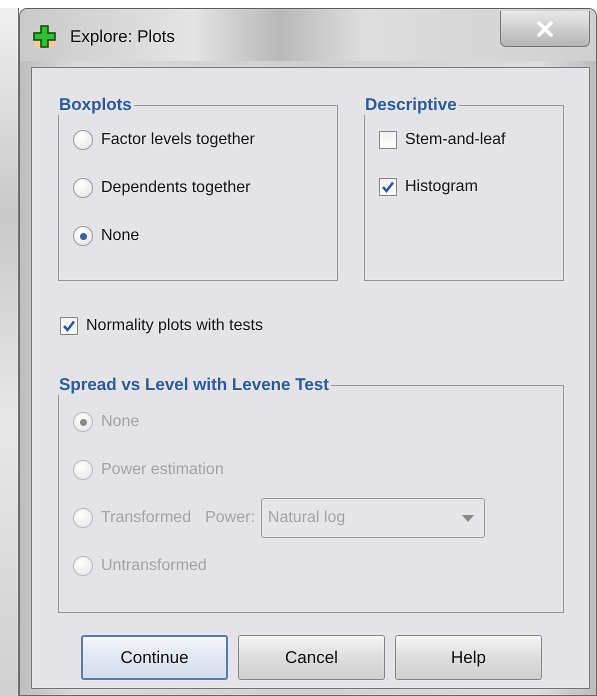 This screenshot has width=597, height=696. What do you see at coordinates (411, 105) in the screenshot?
I see `group-title: Descriptive` at bounding box center [411, 105].